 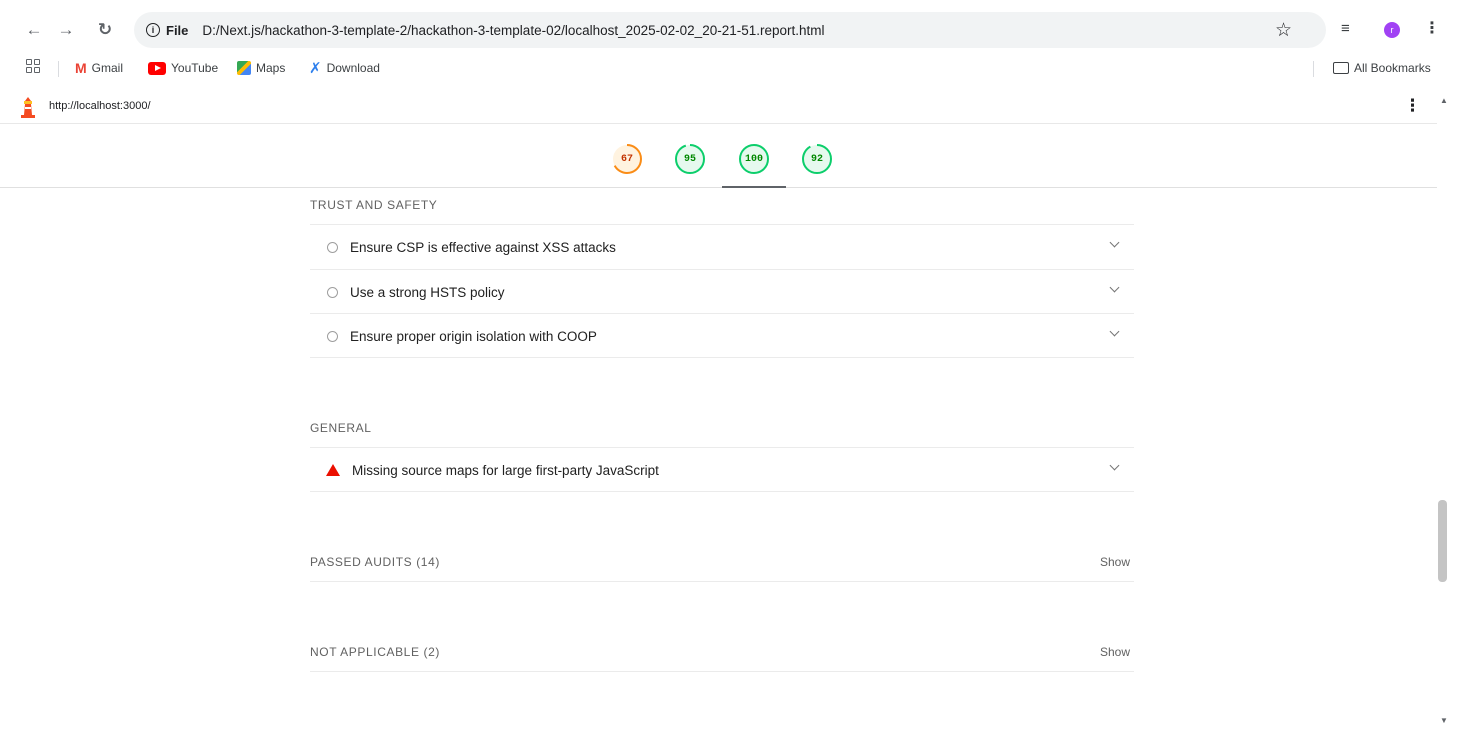 What do you see at coordinates (1115, 562) in the screenshot?
I see `show-passed-audits-button: Show` at bounding box center [1115, 562].